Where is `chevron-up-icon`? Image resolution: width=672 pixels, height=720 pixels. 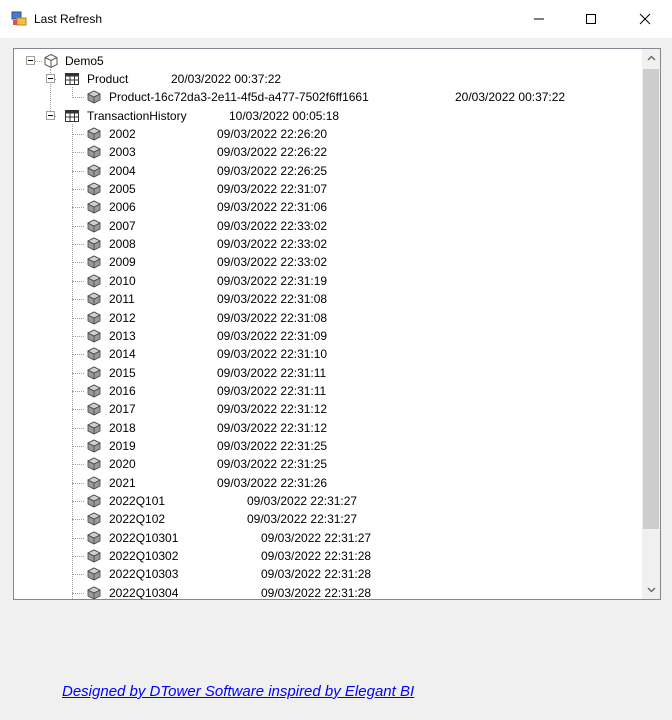 chevron-up-icon is located at coordinates (651, 58).